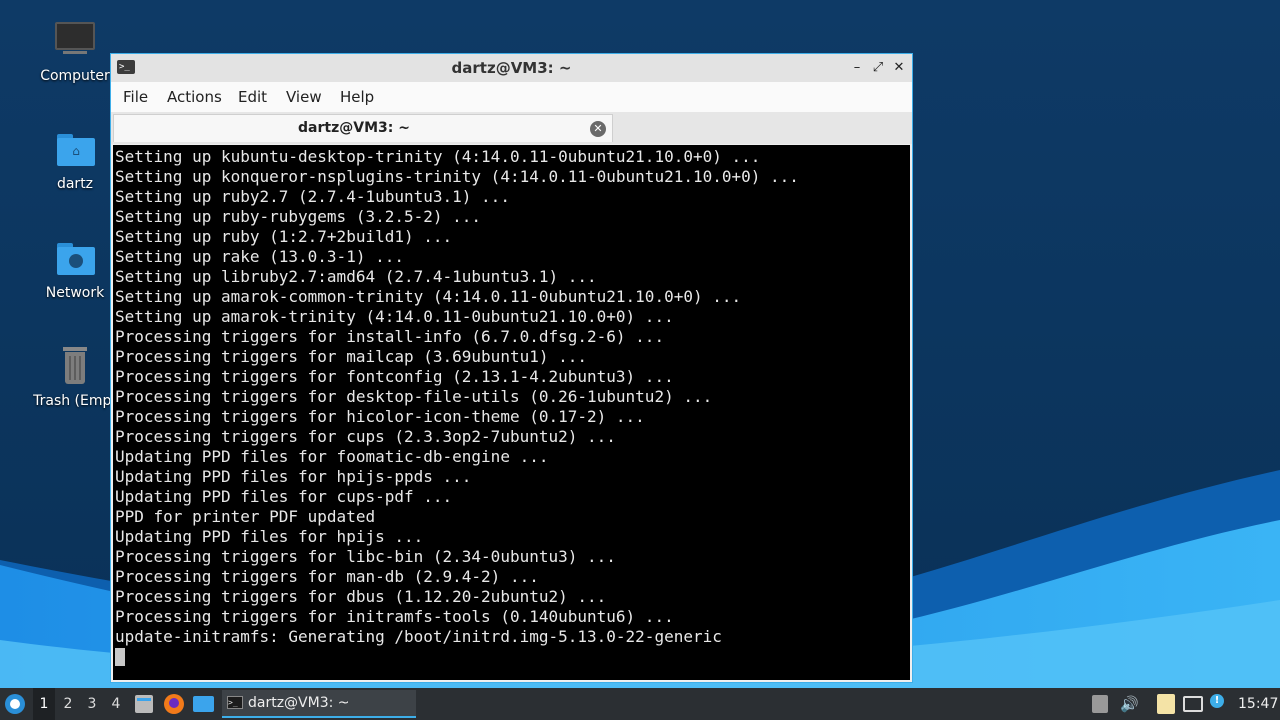  What do you see at coordinates (1166, 704) in the screenshot?
I see `clipboard-icon` at bounding box center [1166, 704].